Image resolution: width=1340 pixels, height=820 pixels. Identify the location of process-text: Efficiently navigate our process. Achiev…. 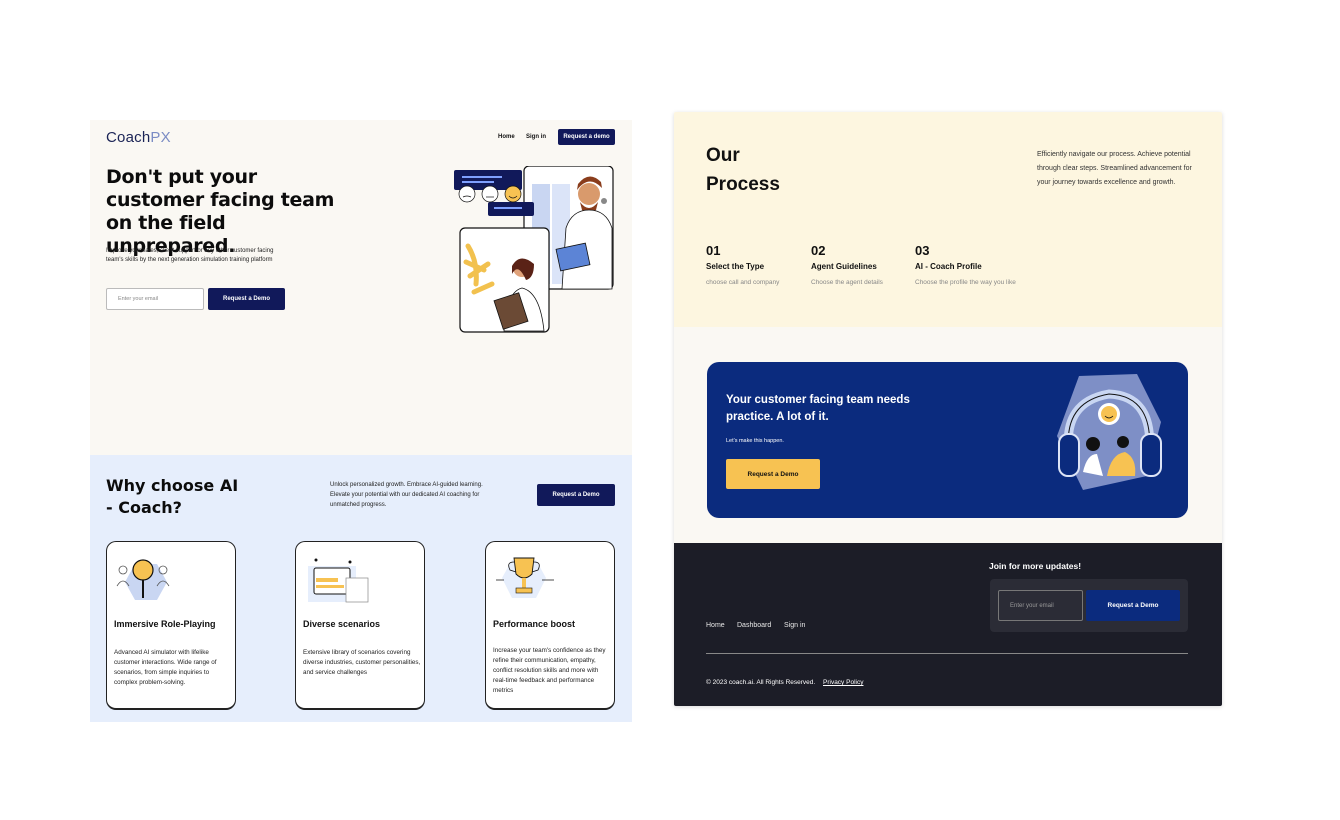
(1114, 168).